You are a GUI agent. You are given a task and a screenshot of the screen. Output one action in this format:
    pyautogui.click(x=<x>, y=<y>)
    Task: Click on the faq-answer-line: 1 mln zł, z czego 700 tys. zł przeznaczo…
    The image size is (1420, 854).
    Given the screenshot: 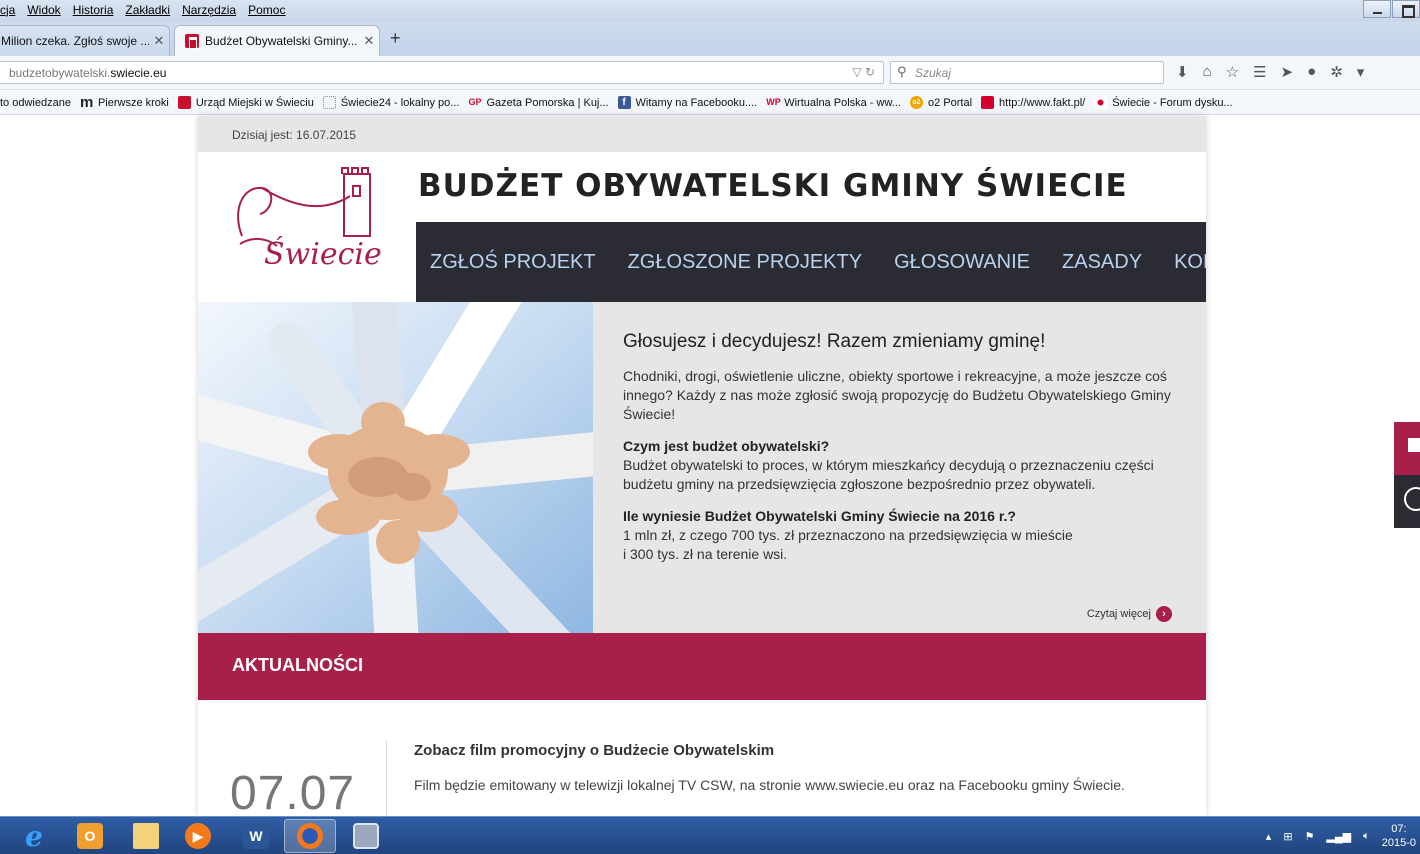 What is the action you would take?
    pyautogui.click(x=848, y=535)
    